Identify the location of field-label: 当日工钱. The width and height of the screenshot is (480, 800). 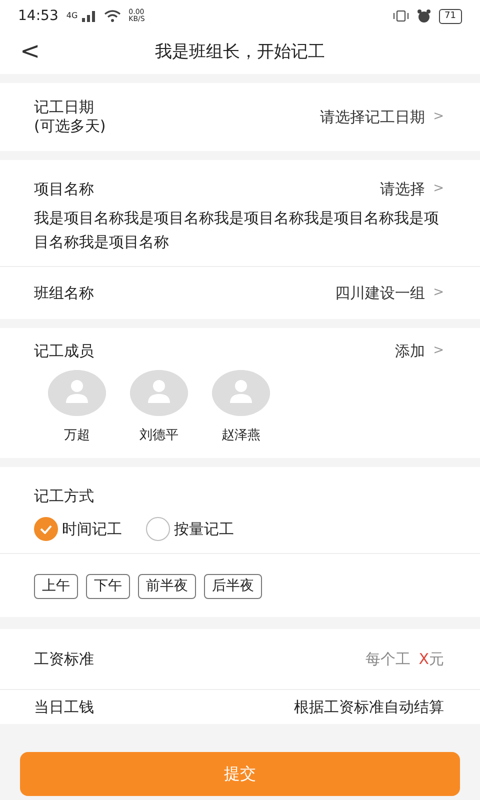
(64, 707).